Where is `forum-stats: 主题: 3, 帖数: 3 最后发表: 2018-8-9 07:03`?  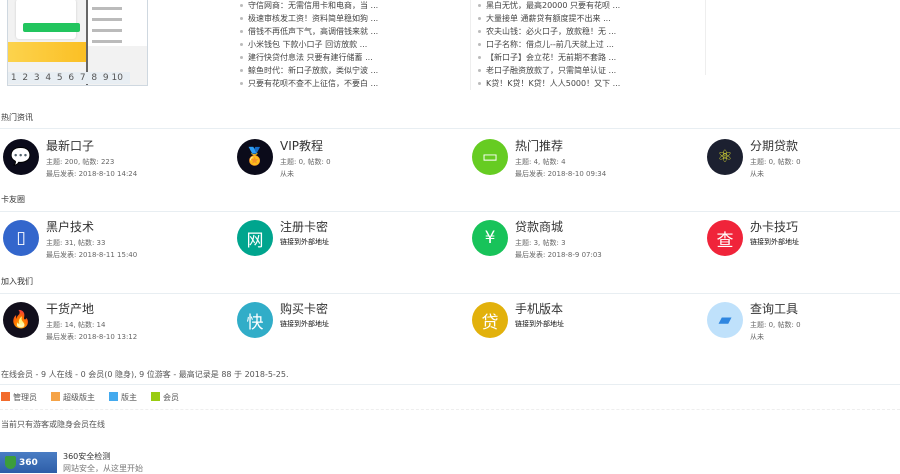
forum-stats: 主题: 3, 帖数: 3 最后发表: 2018-8-9 07:03 is located at coordinates (558, 249).